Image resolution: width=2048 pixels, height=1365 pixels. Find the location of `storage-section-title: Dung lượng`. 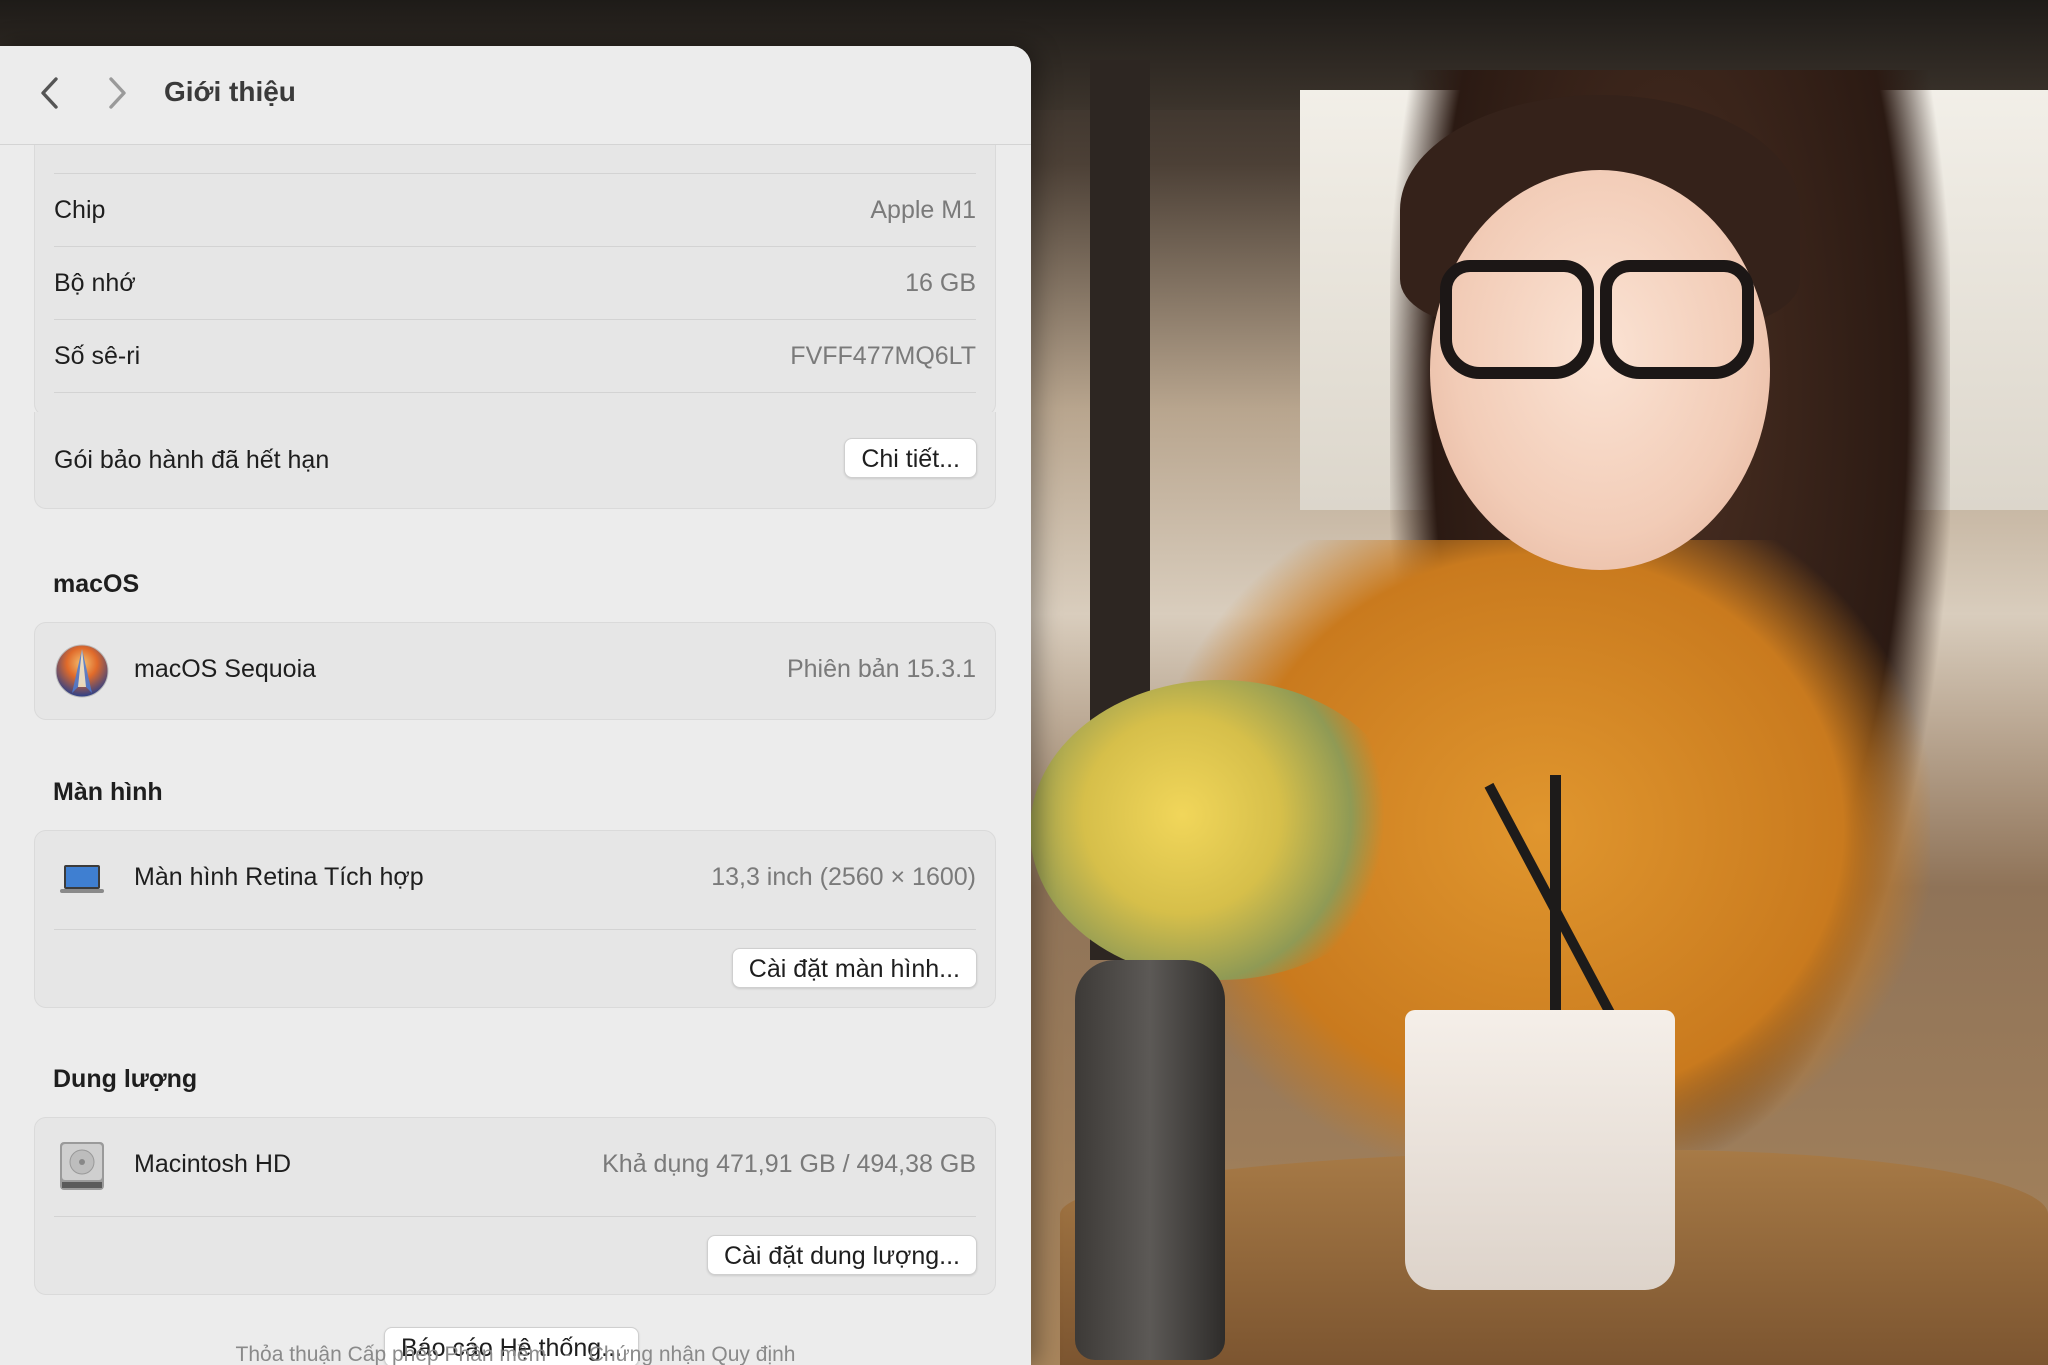

storage-section-title: Dung lượng is located at coordinates (125, 1079).